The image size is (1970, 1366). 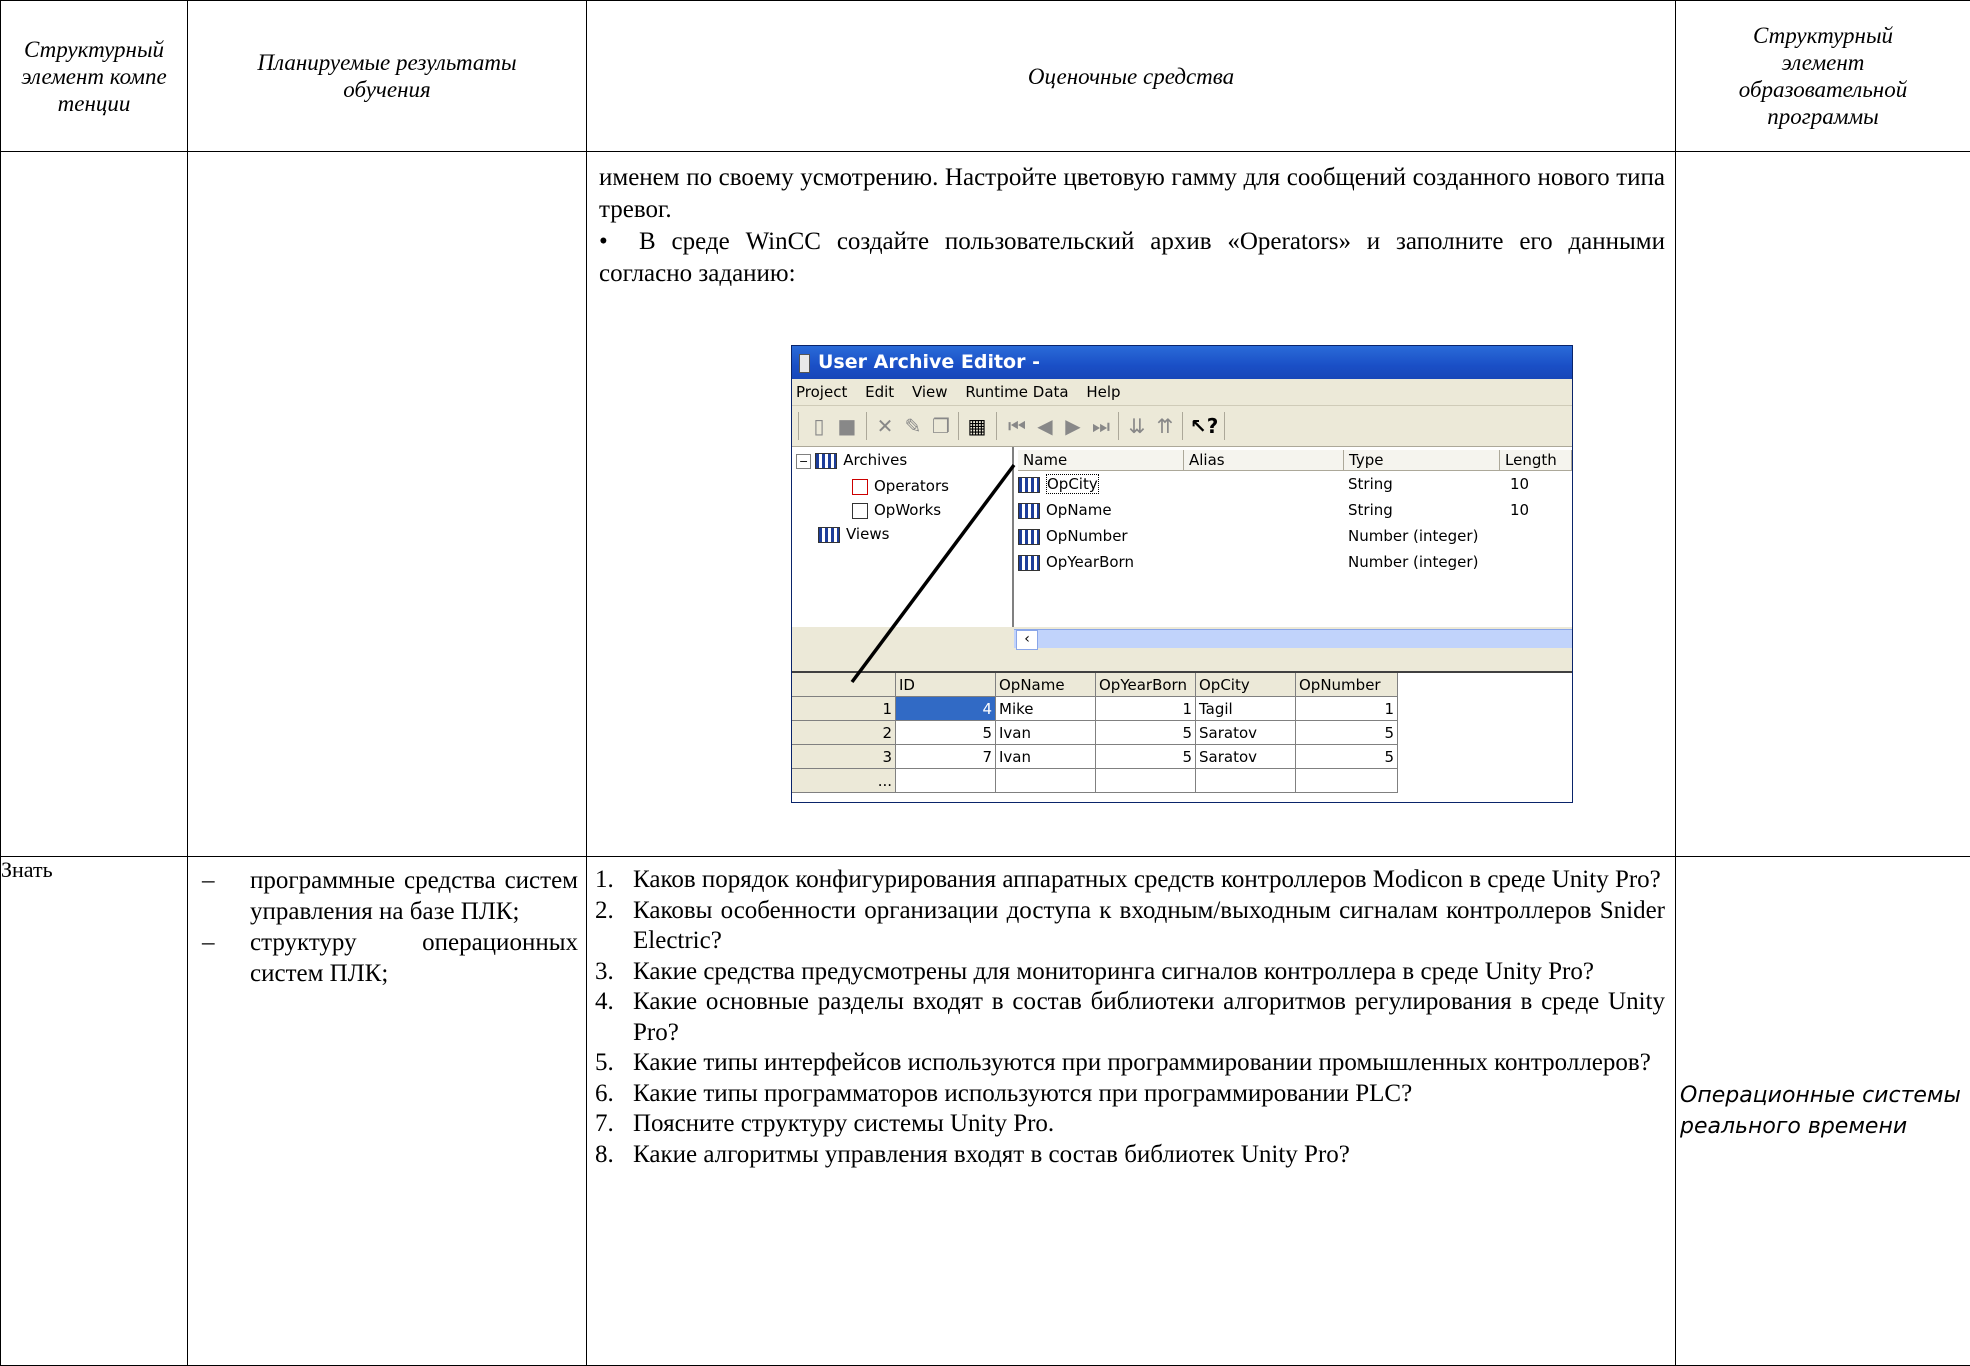 I want to click on header-assessment-tools: Оценочные средства, so click(x=1131, y=76).